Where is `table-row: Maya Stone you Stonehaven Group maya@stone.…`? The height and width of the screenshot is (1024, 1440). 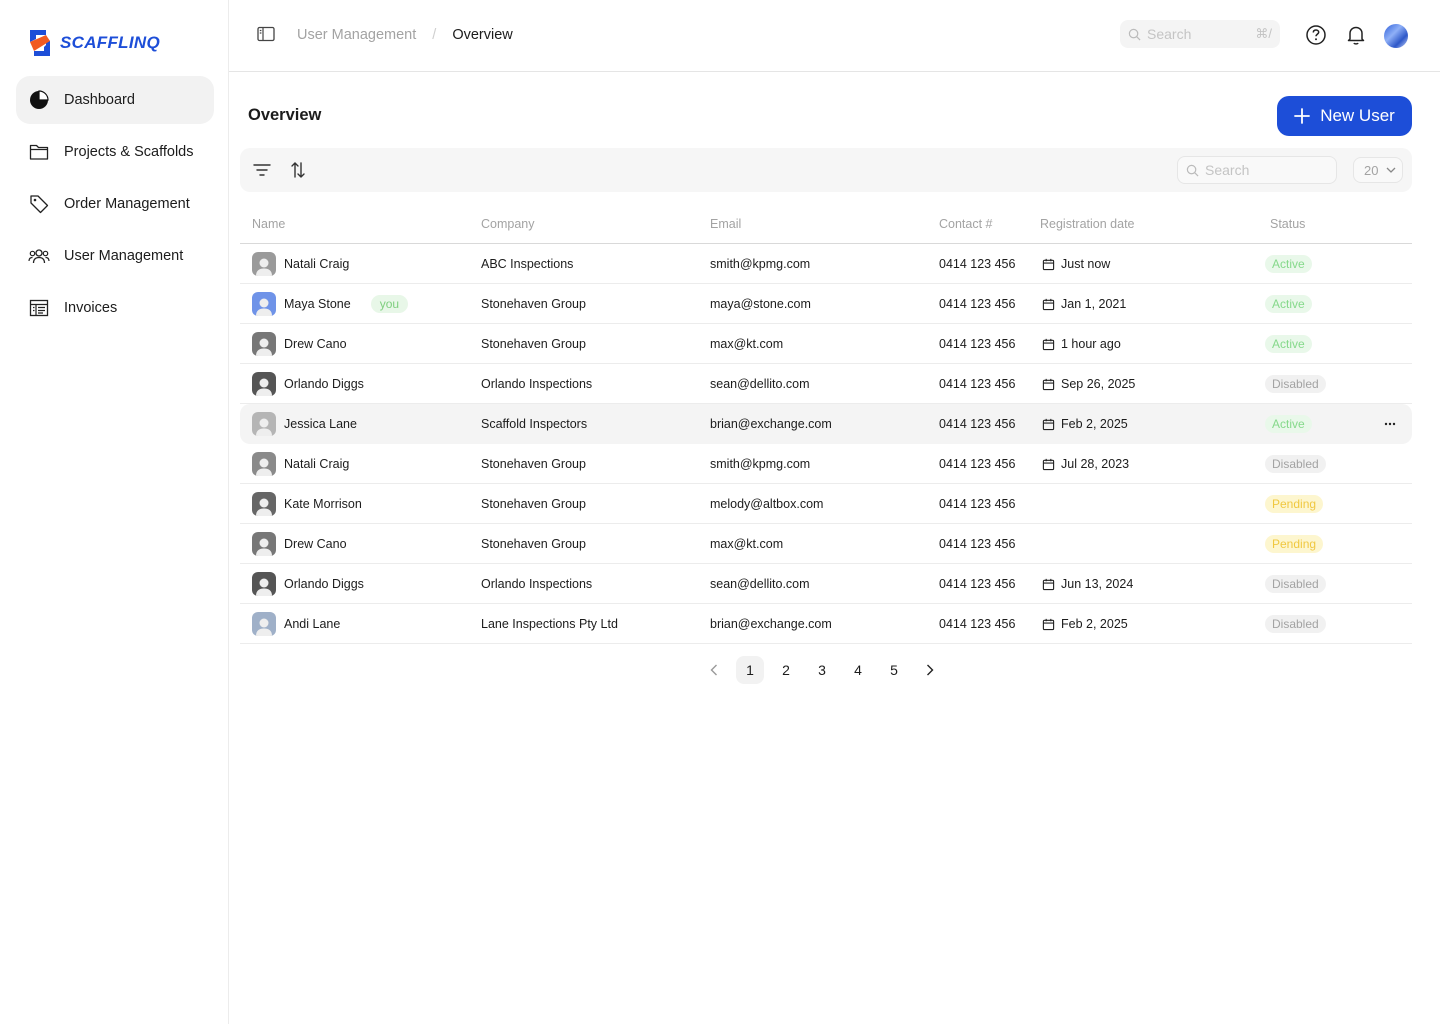 table-row: Maya Stone you Stonehaven Group maya@stone.… is located at coordinates (826, 304).